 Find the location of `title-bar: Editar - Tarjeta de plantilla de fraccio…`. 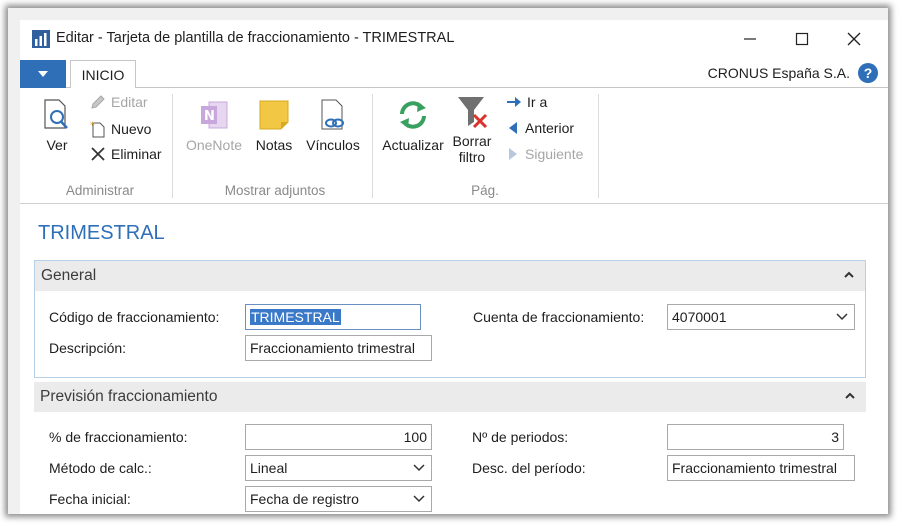

title-bar: Editar - Tarjeta de plantilla de fraccio… is located at coordinates (454, 39).